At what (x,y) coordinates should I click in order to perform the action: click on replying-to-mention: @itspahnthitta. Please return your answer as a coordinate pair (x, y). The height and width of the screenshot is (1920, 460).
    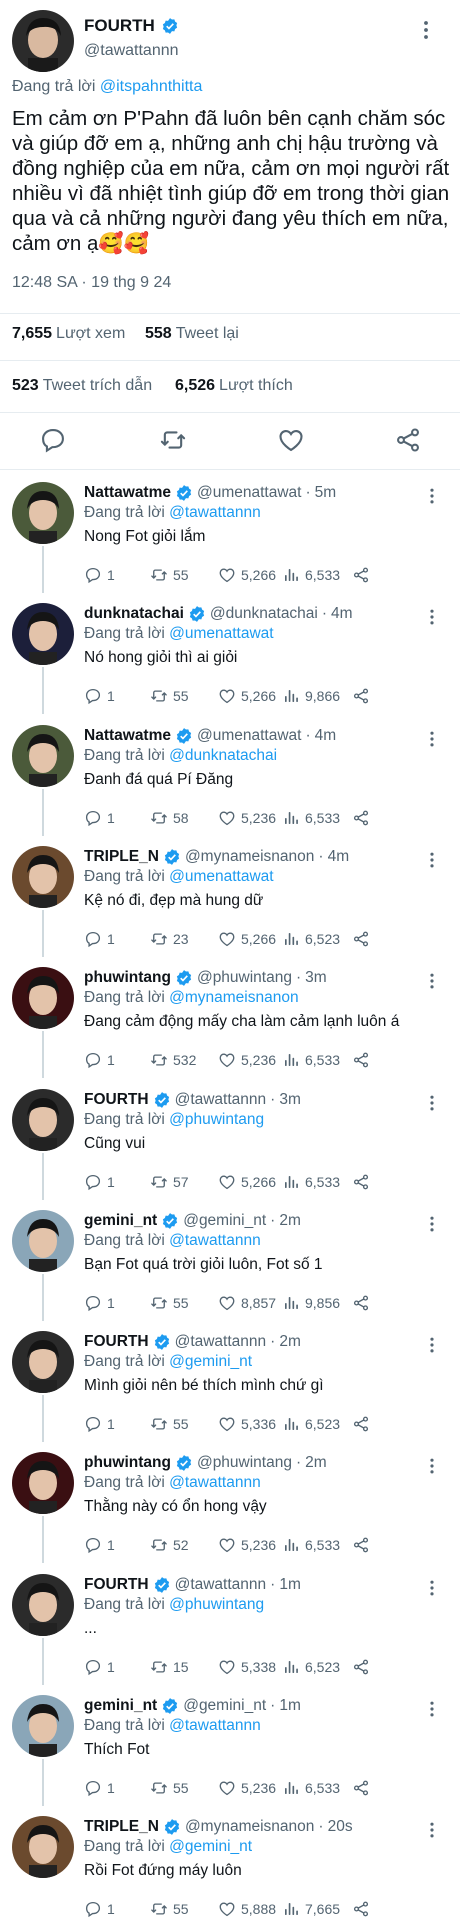
    Looking at the image, I should click on (151, 86).